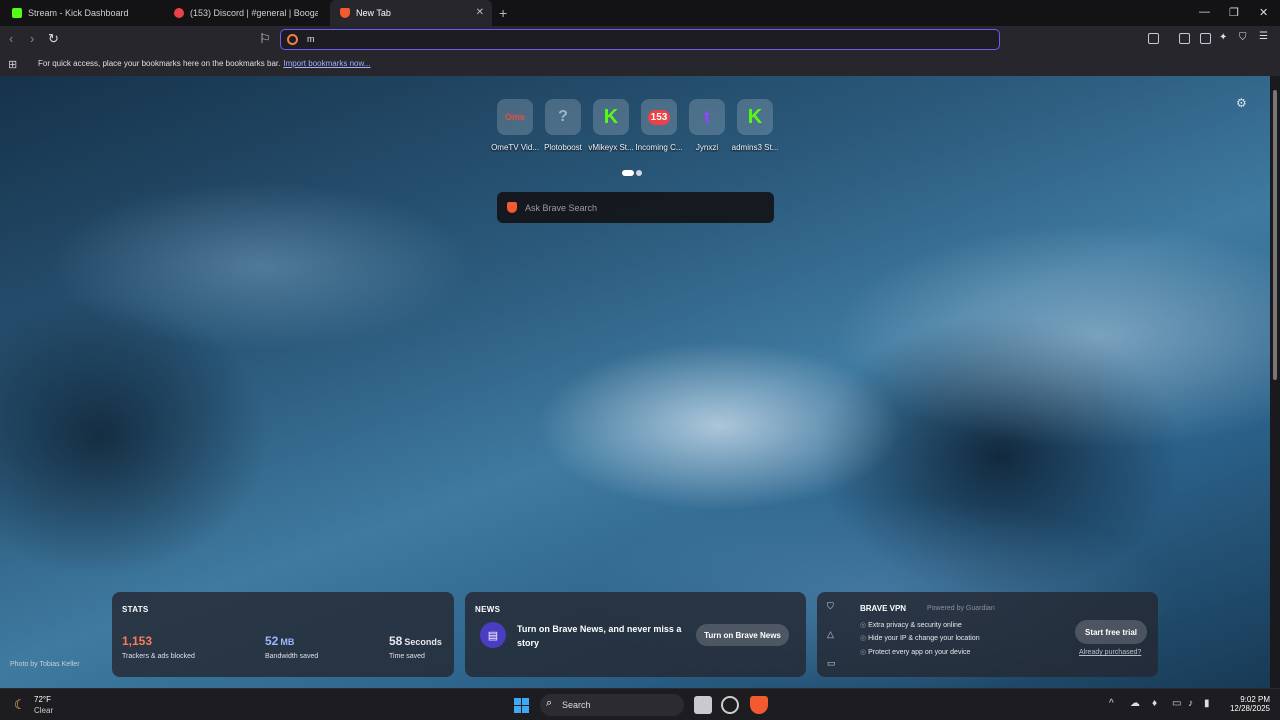  What do you see at coordinates (20, 705) in the screenshot?
I see `moon-weather-icon: ☾` at bounding box center [20, 705].